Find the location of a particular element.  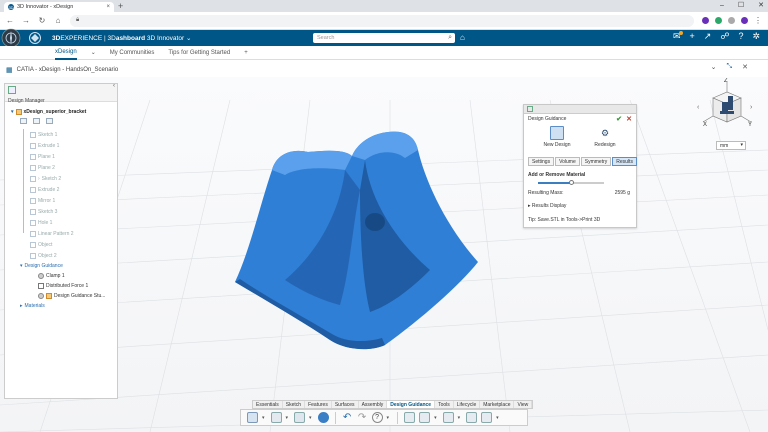

tab-results: Results is located at coordinates (624, 161).